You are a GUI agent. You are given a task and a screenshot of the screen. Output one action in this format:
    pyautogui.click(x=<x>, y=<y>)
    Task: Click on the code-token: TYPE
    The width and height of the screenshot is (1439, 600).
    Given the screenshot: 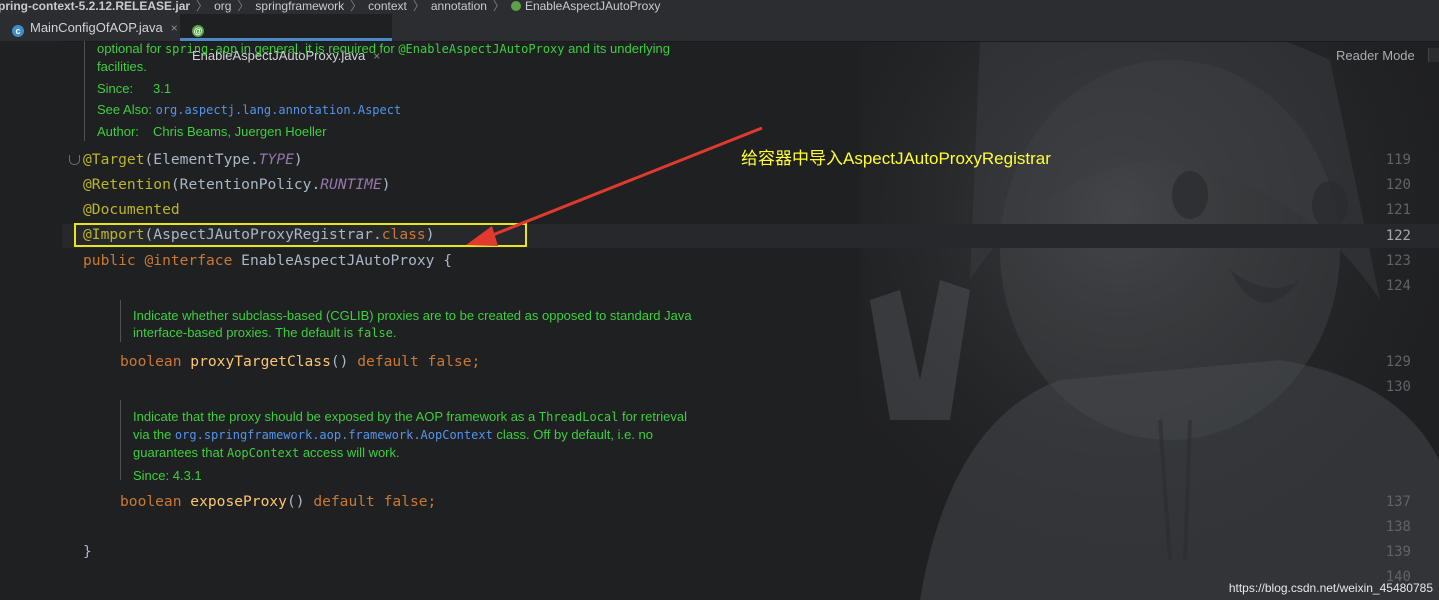 What is the action you would take?
    pyautogui.click(x=276, y=159)
    